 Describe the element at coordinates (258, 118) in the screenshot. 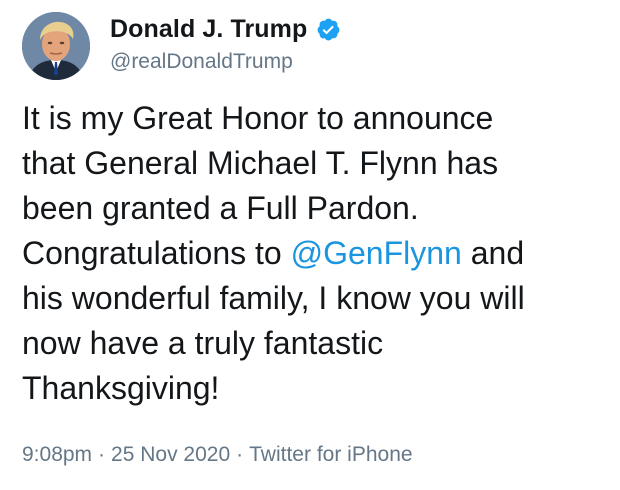

I see `tweet-line: It is my Great Honor to announce` at that location.